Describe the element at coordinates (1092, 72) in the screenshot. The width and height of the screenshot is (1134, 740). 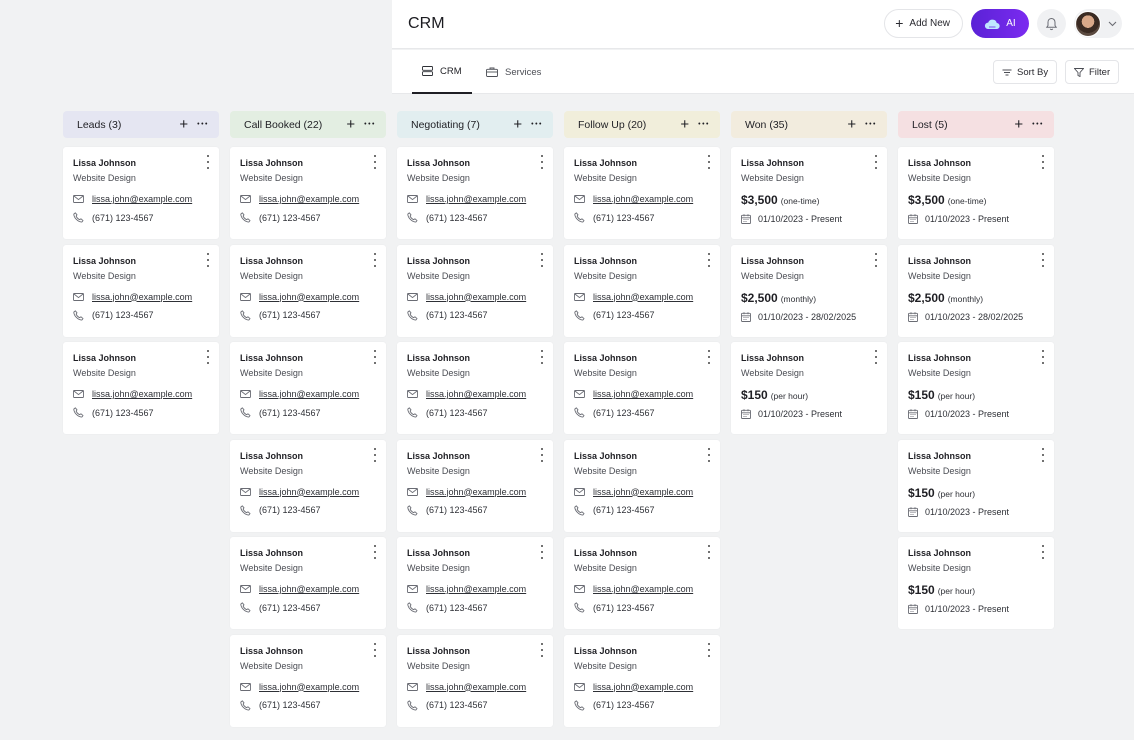
I see `filter-button: Filter` at that location.